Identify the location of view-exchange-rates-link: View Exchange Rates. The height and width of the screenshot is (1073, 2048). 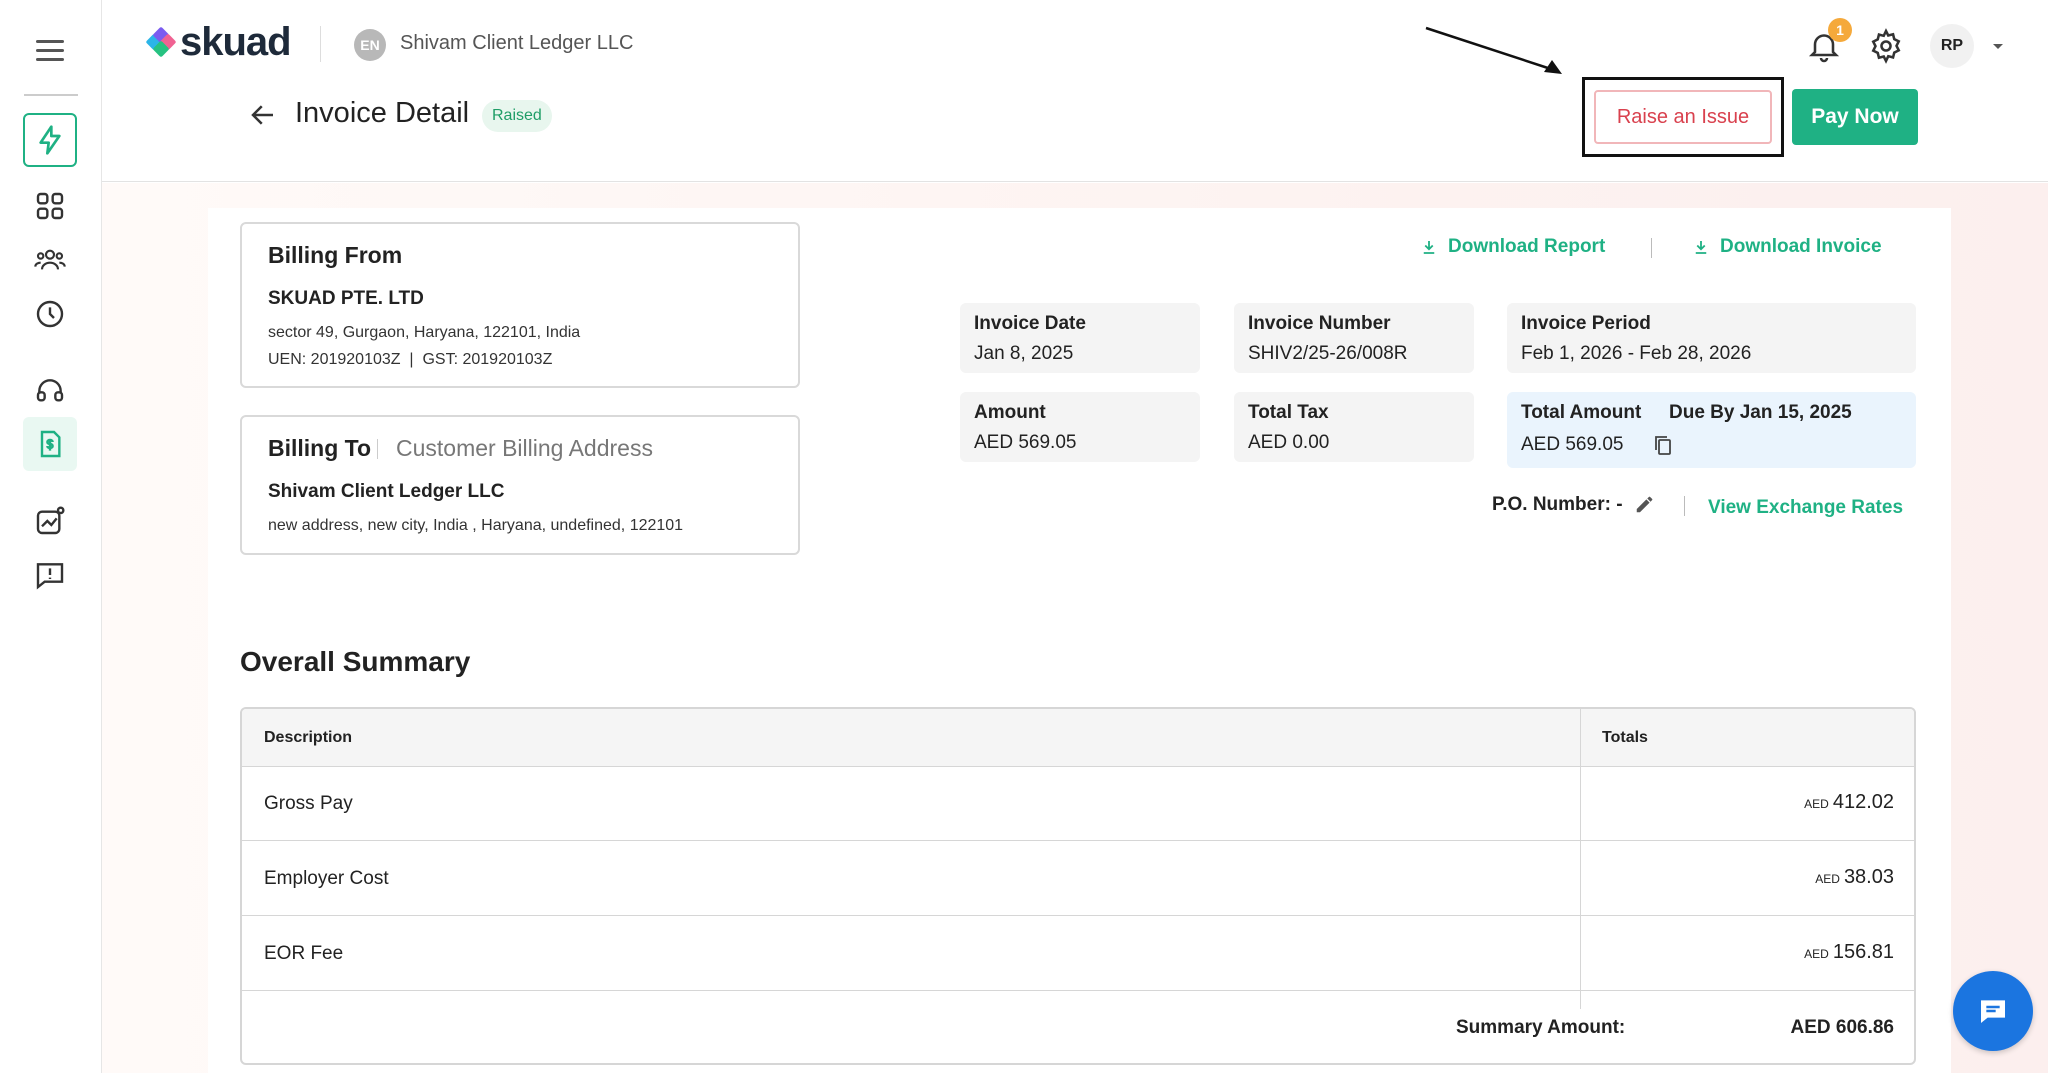
(1805, 508).